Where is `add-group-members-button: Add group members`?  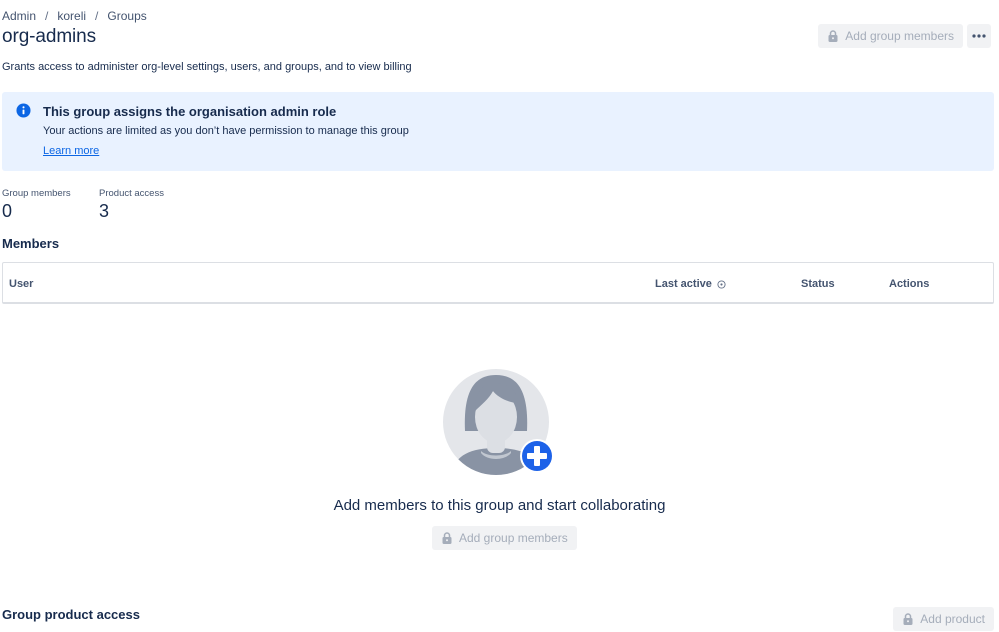
add-group-members-button: Add group members is located at coordinates (890, 36).